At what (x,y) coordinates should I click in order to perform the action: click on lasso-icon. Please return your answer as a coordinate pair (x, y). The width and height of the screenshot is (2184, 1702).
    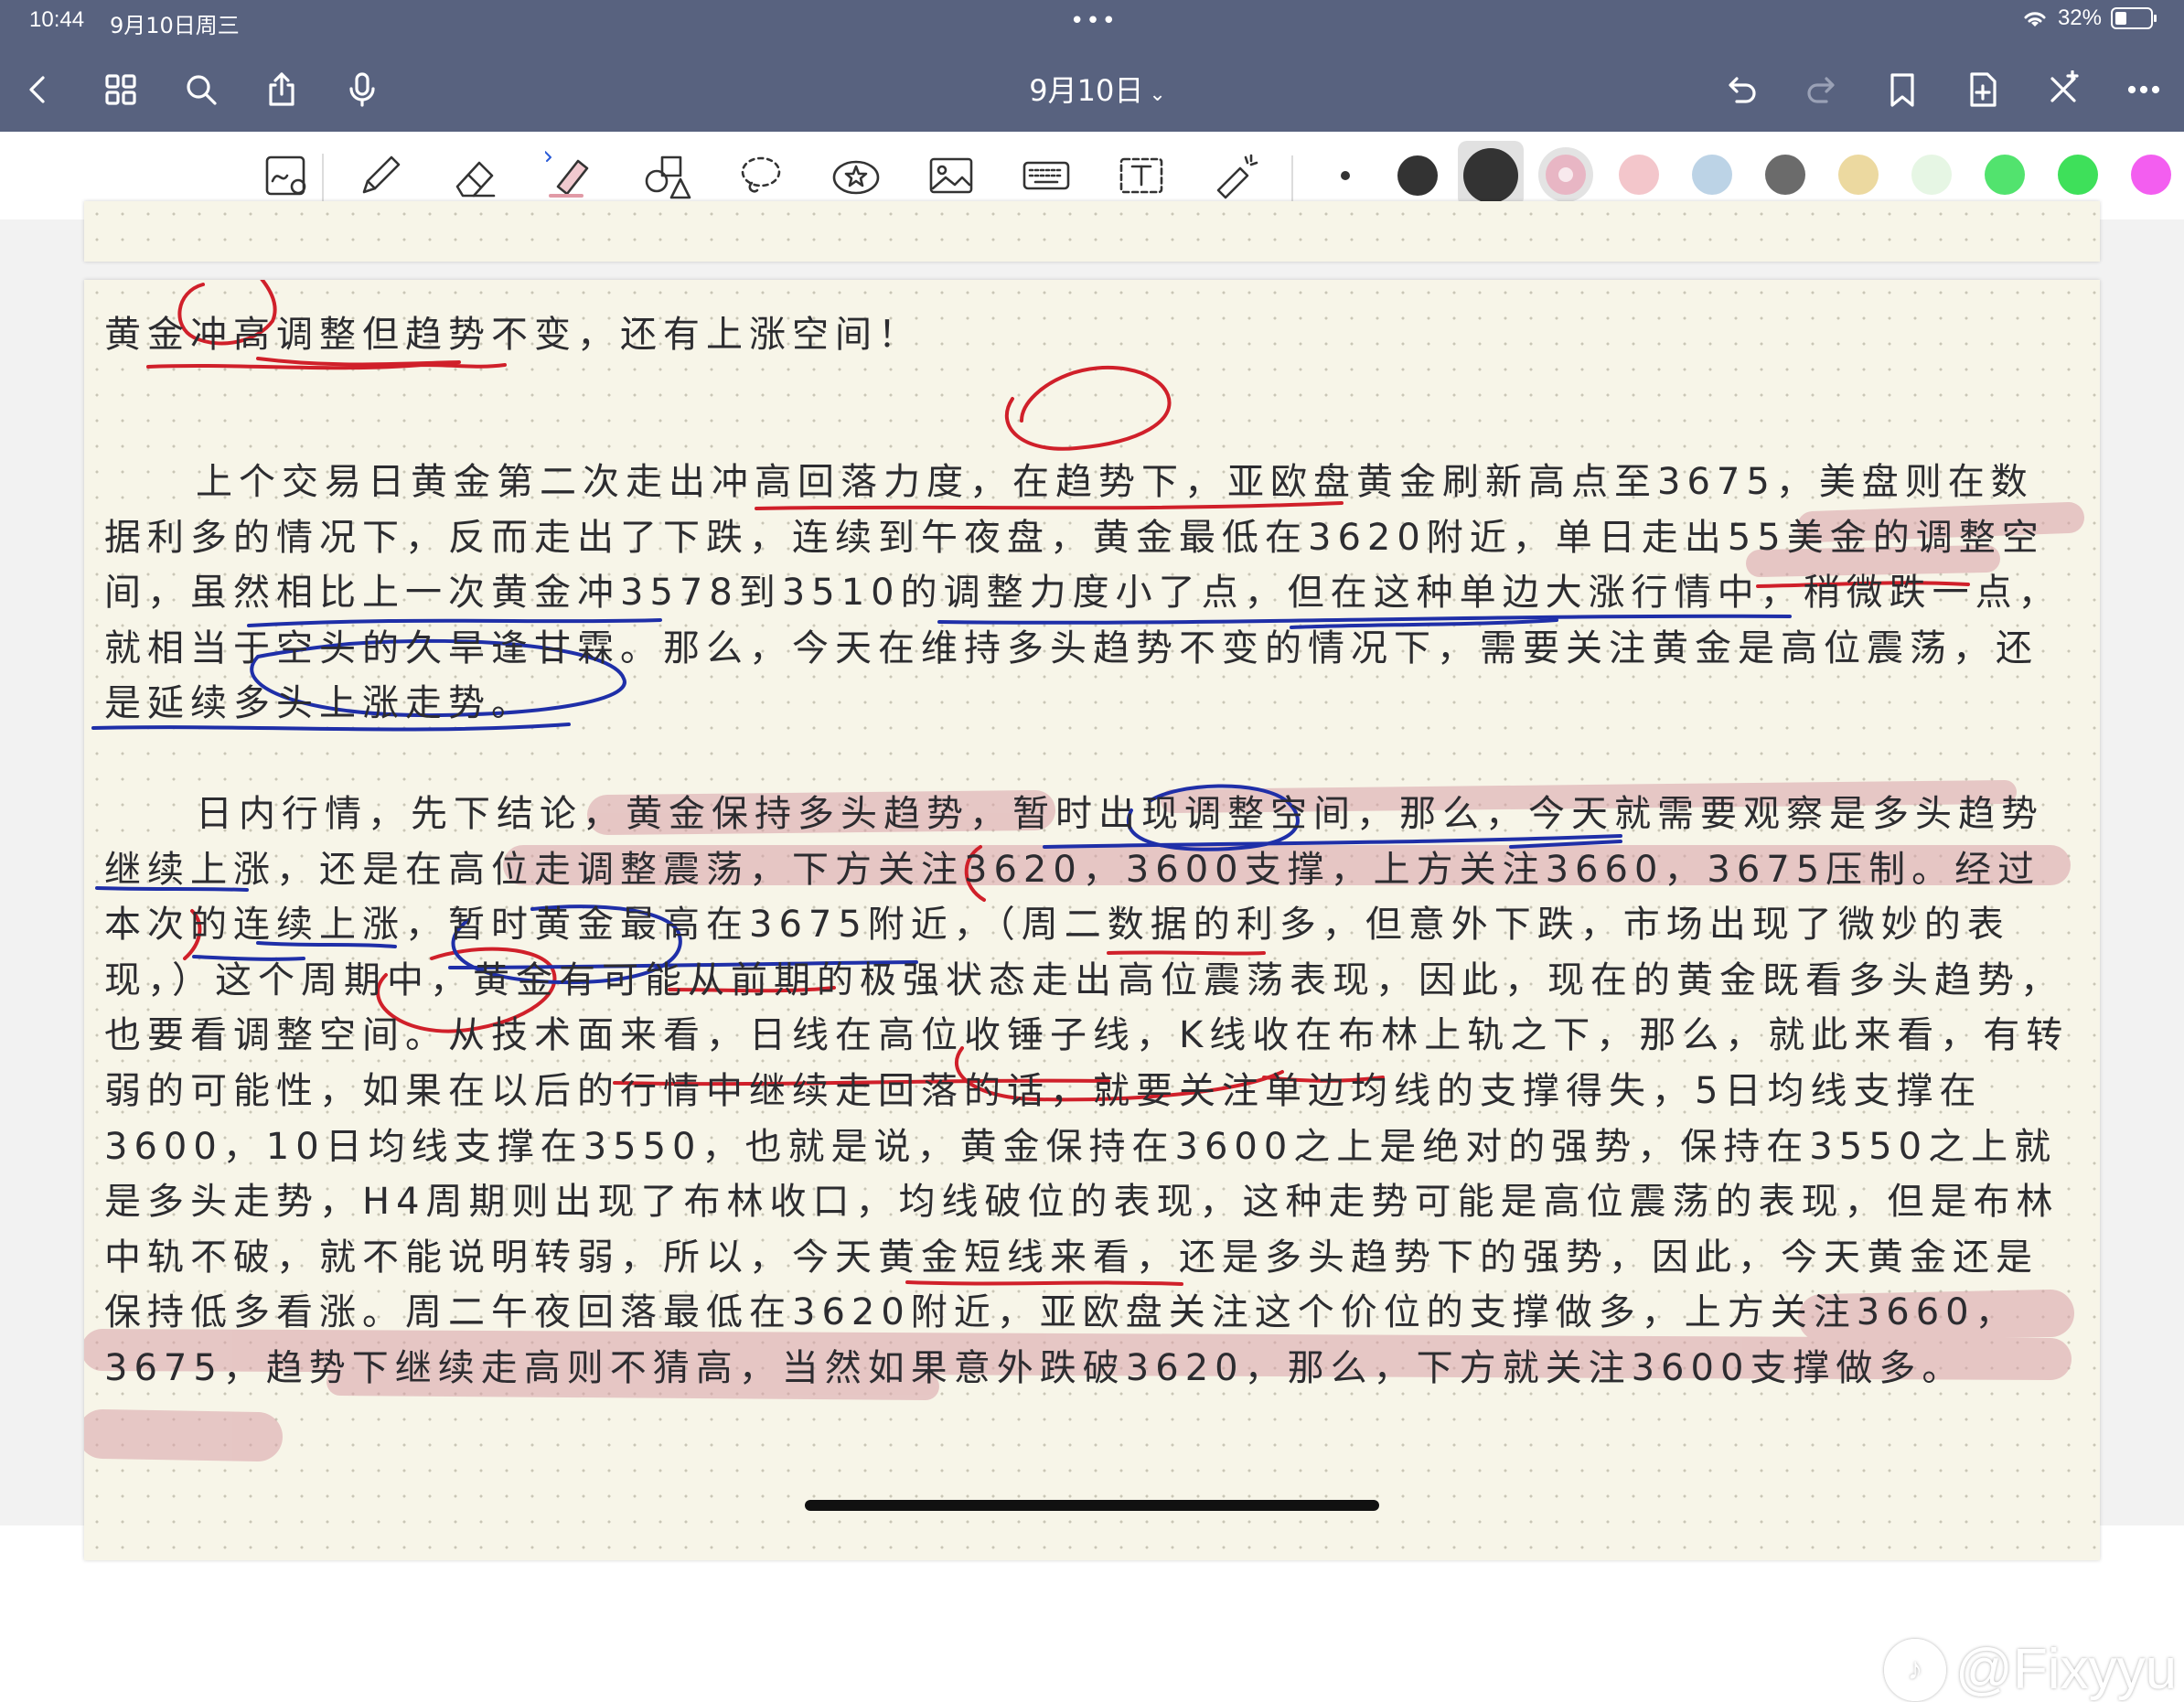
    Looking at the image, I should click on (761, 175).